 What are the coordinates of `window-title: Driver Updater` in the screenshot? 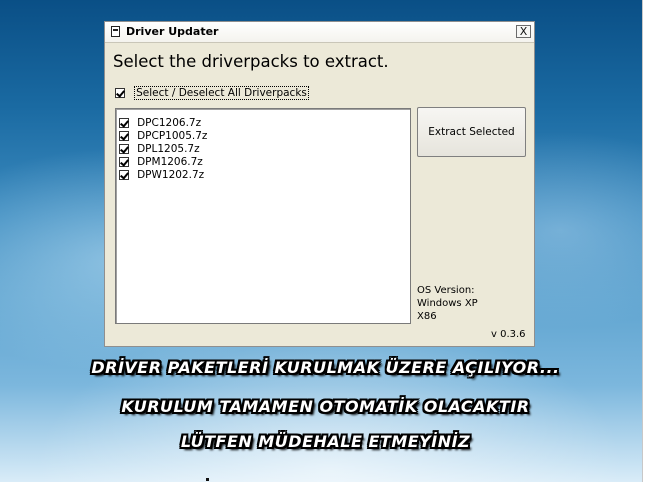 It's located at (172, 31).